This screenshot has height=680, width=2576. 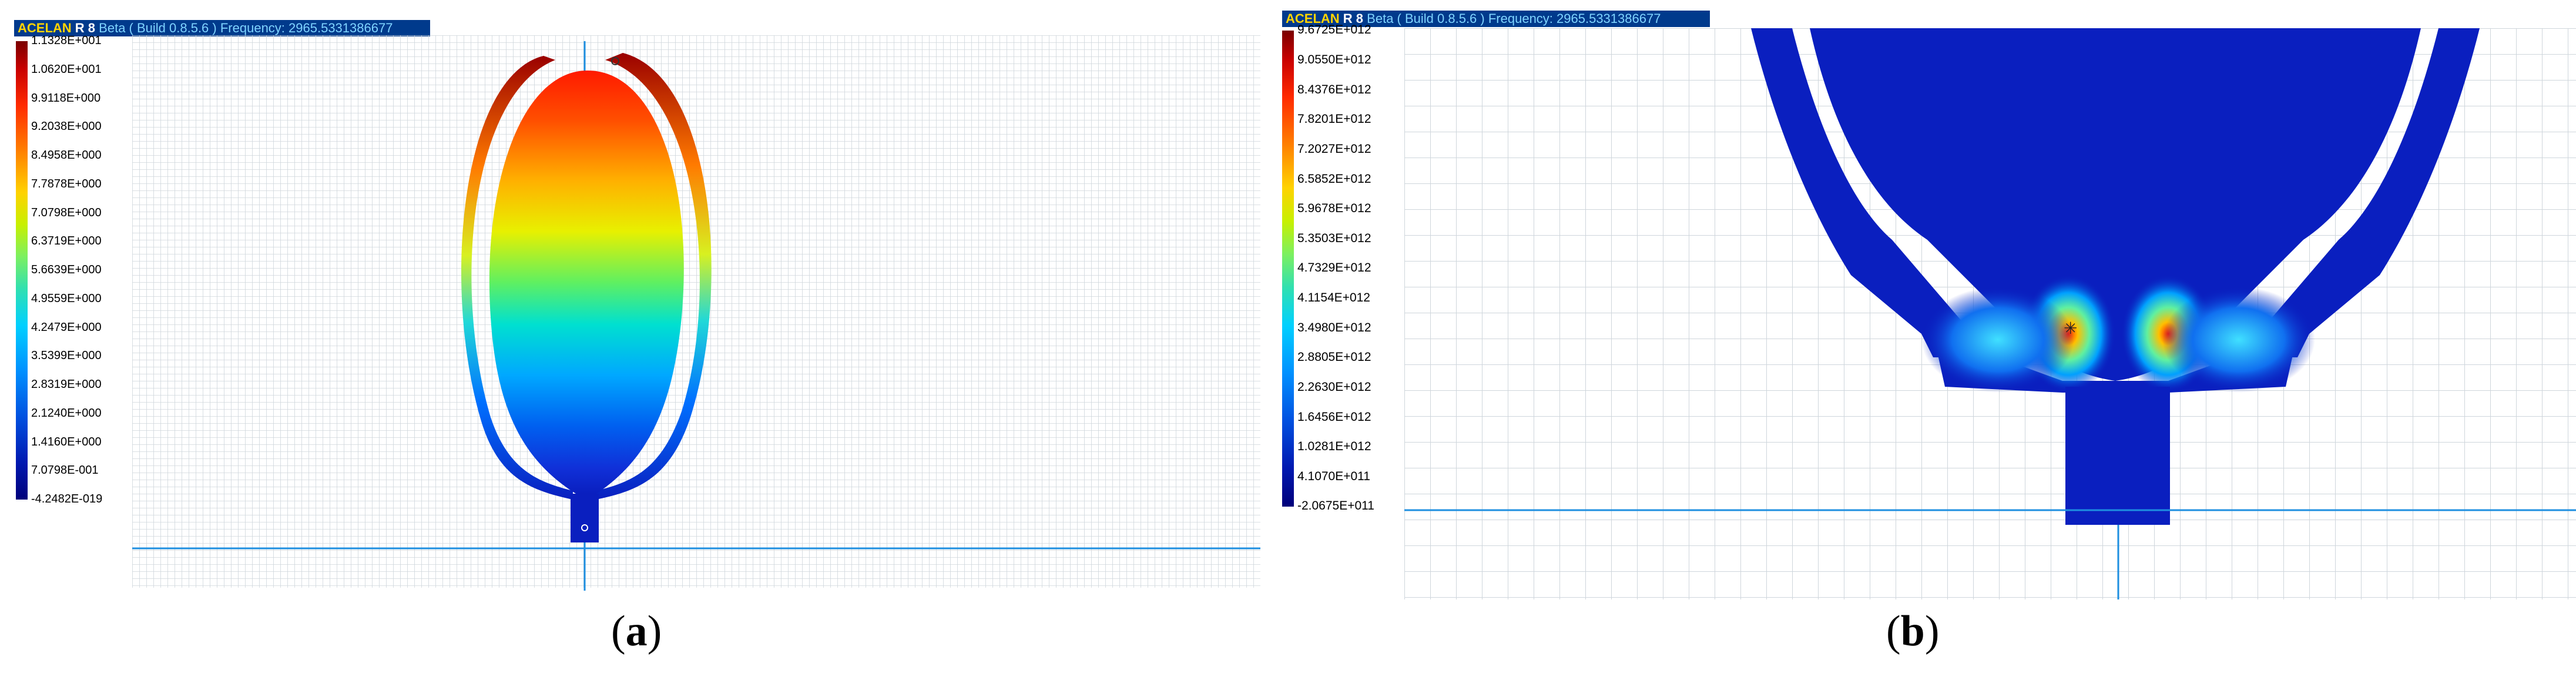 I want to click on stem-block, so click(x=2118, y=456).